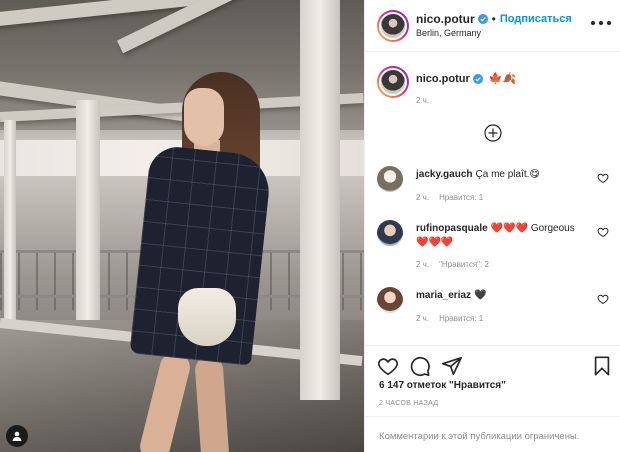 This screenshot has height=452, width=620. Describe the element at coordinates (388, 366) in the screenshot. I see `like-heart-icon` at that location.